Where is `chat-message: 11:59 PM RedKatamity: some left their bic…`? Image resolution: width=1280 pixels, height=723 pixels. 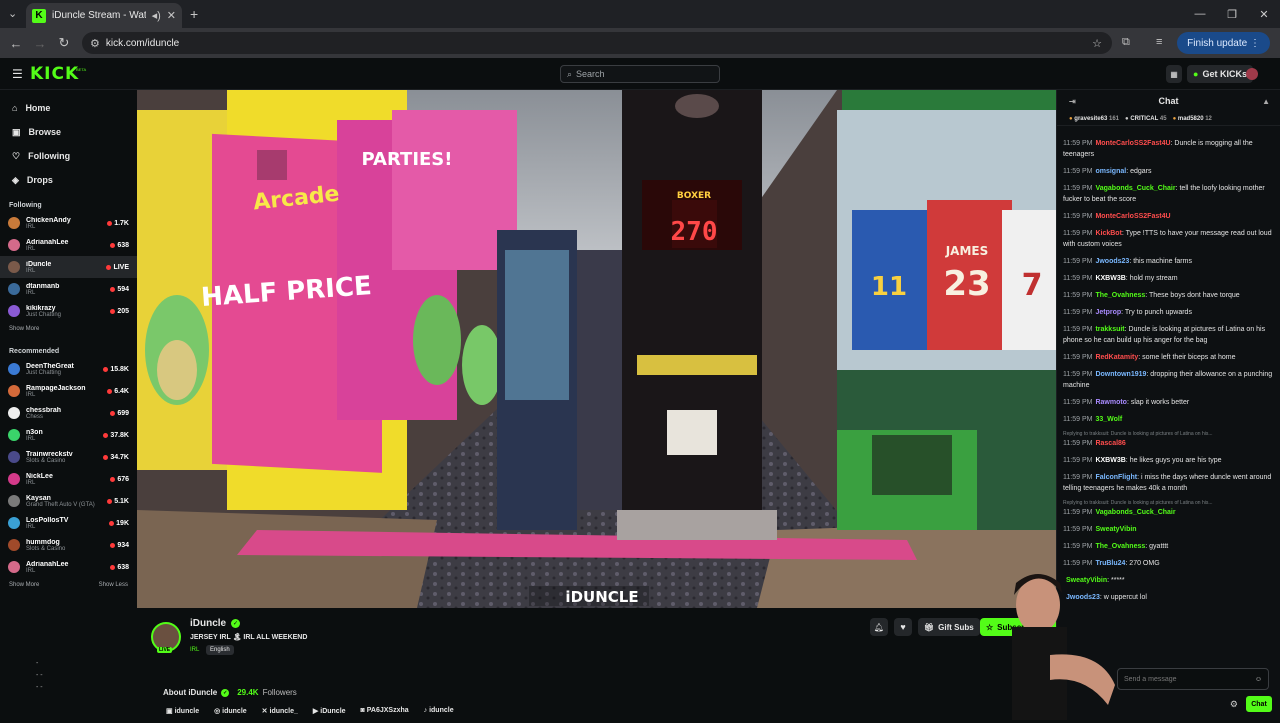 chat-message: 11:59 PM RedKatamity: some left their bic… is located at coordinates (1168, 357).